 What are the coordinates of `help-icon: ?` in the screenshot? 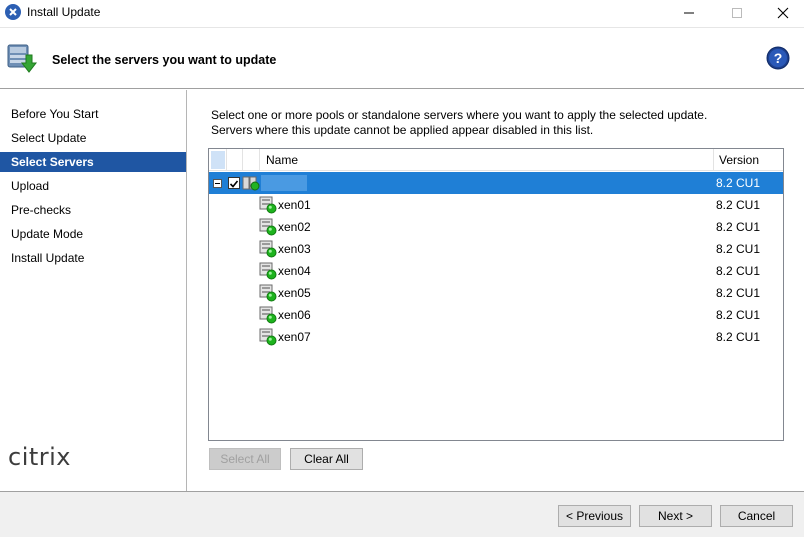 It's located at (778, 58).